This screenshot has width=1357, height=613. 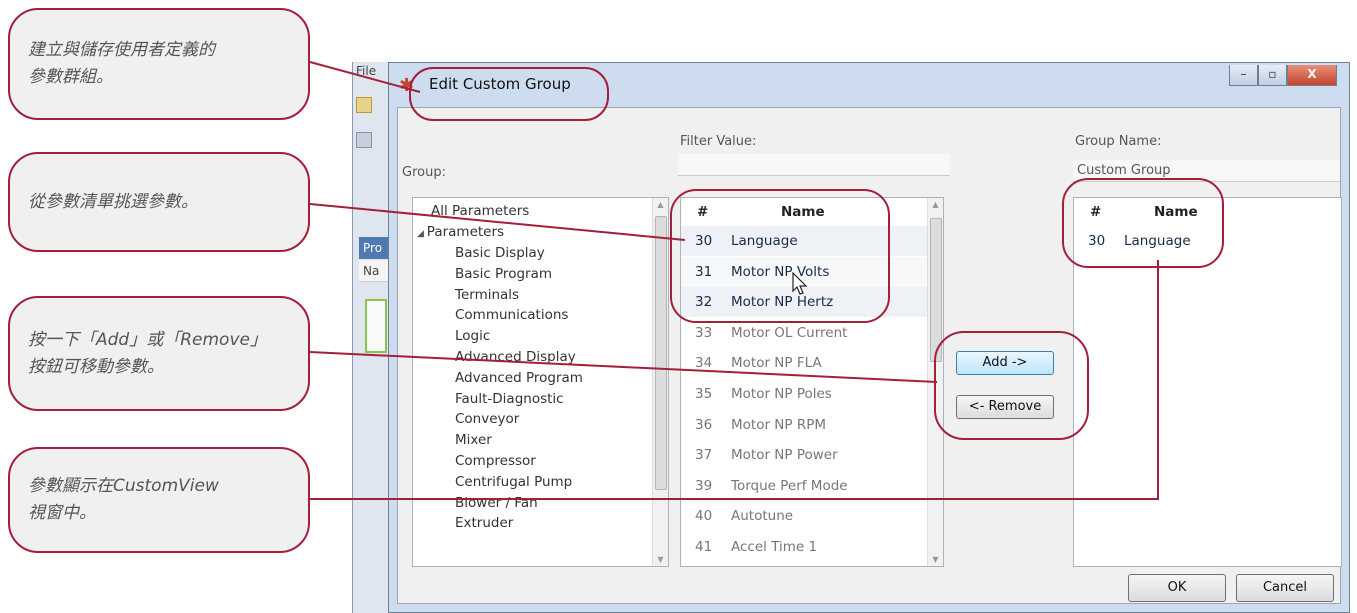 I want to click on param-name: Motor OL Current, so click(x=789, y=332).